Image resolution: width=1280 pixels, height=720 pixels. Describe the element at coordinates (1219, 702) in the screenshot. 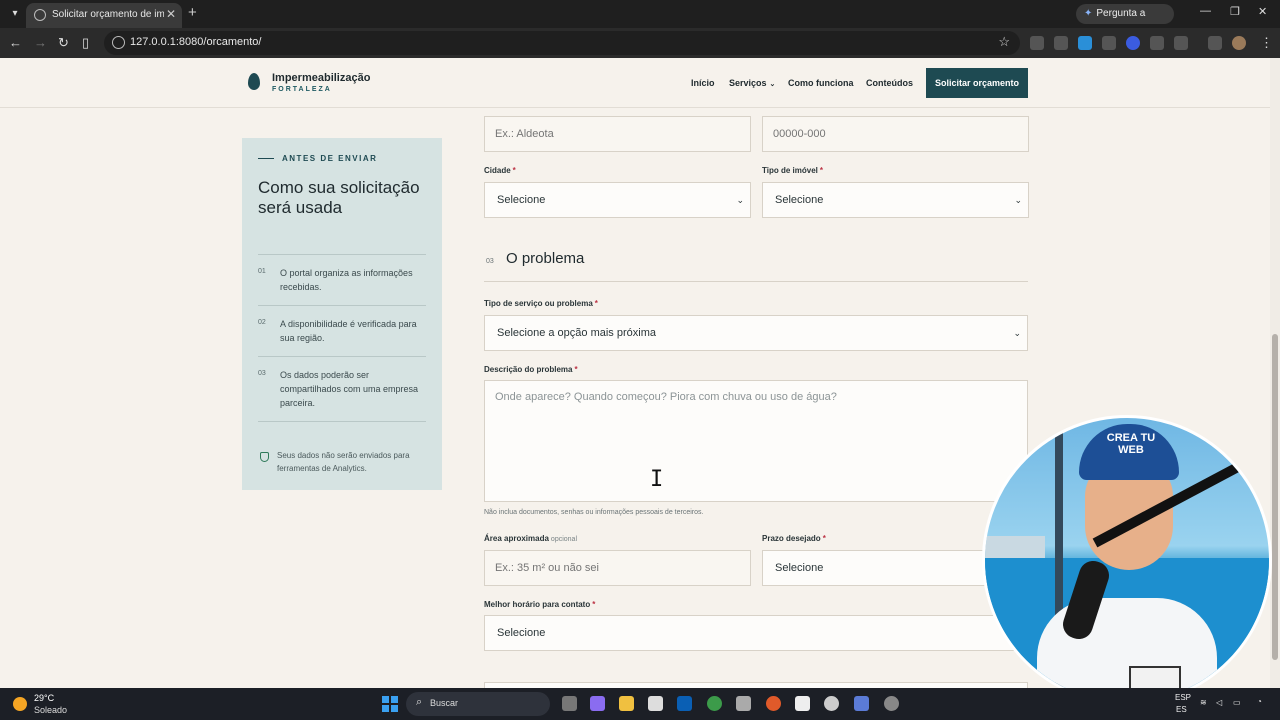

I see `volume-icon: ◁` at that location.